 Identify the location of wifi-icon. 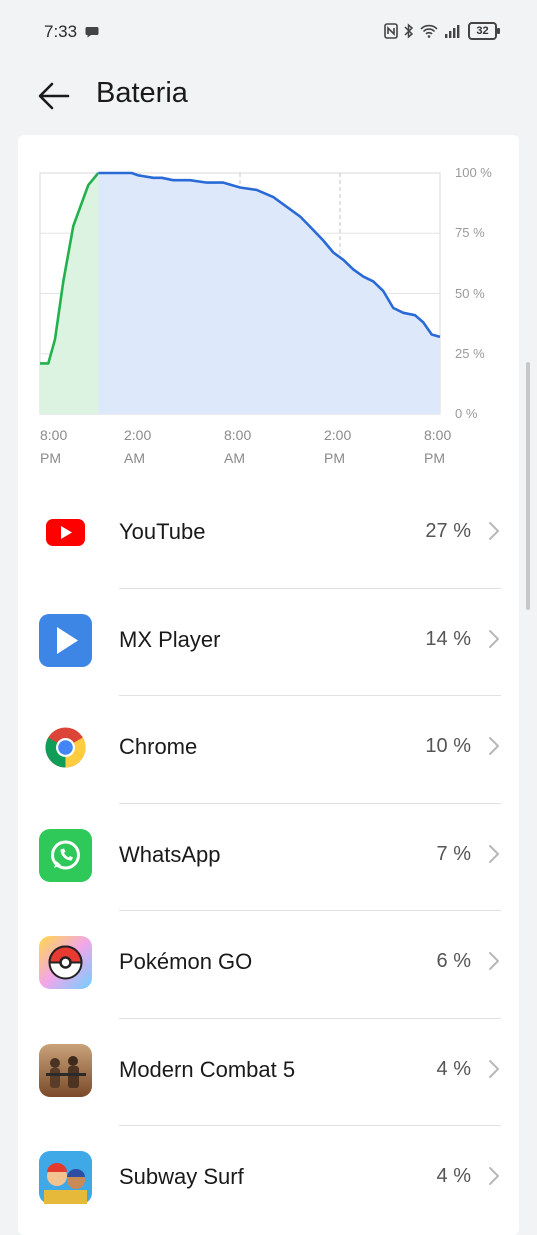
(429, 31).